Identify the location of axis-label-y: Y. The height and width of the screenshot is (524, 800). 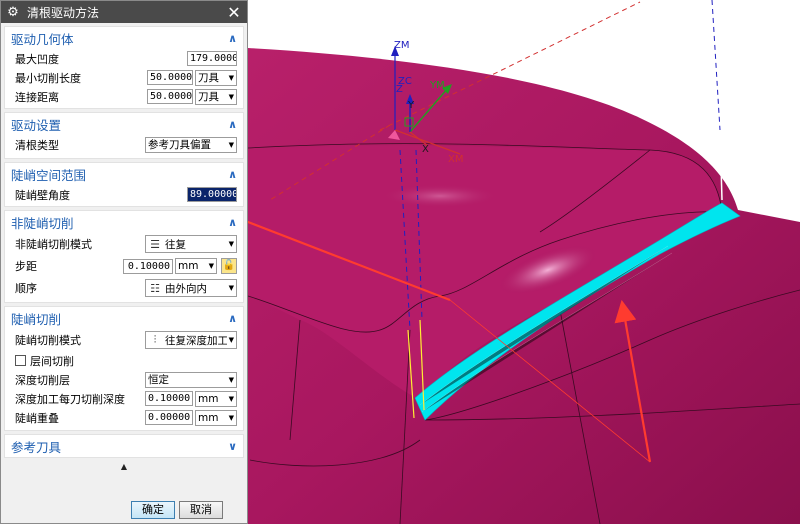
(411, 105).